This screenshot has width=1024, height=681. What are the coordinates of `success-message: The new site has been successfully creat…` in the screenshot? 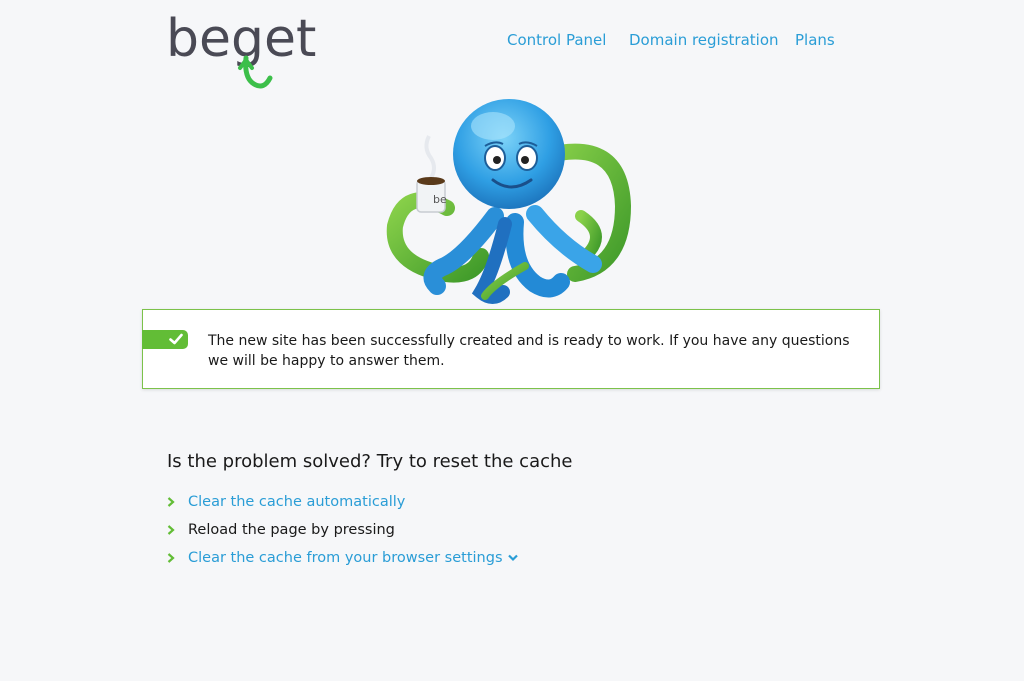 It's located at (529, 351).